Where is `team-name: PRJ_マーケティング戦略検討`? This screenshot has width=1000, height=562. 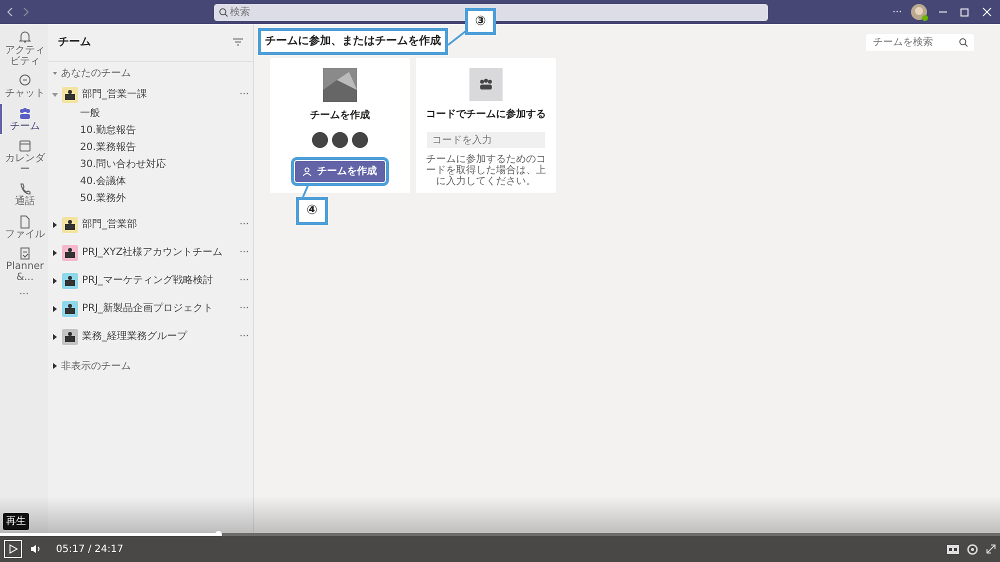 team-name: PRJ_マーケティング戦略検討 is located at coordinates (159, 280).